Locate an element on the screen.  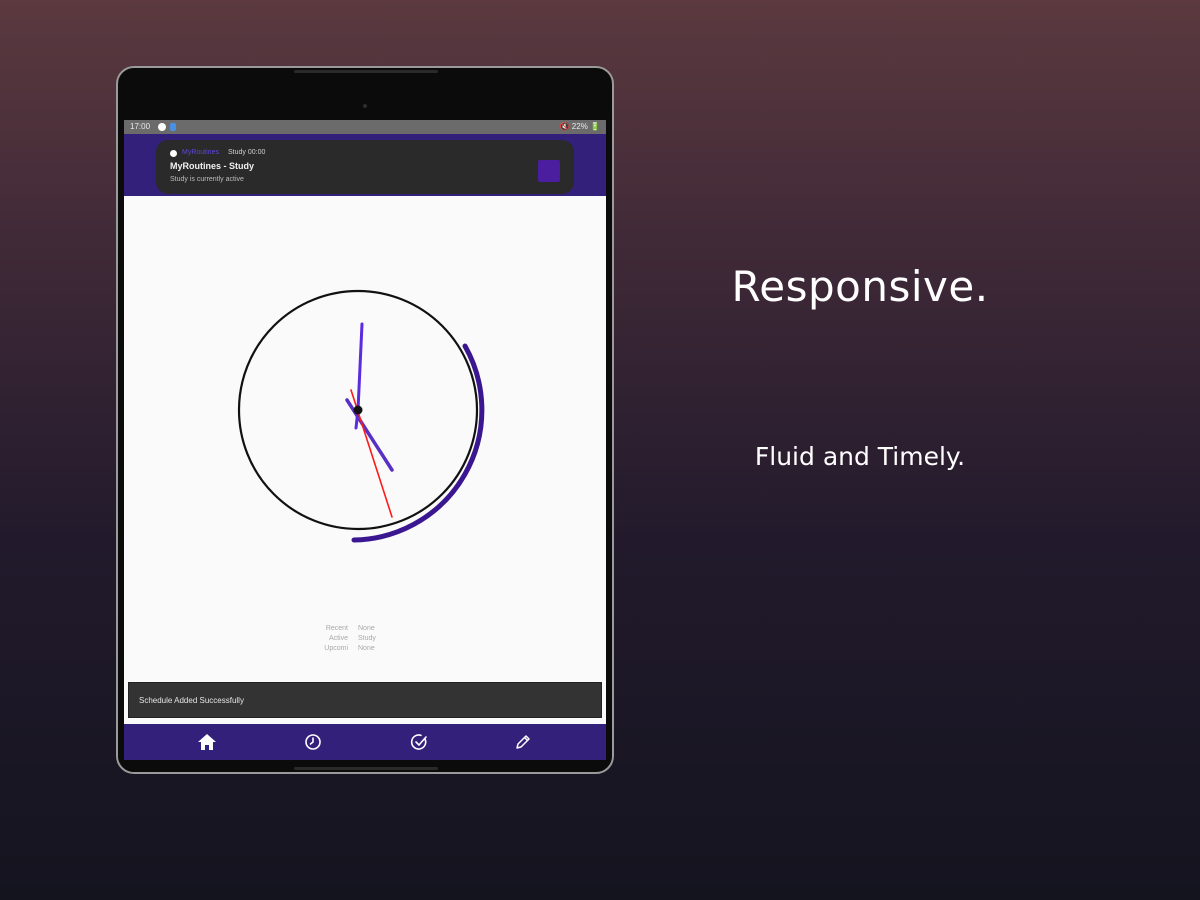
analog-clock is located at coordinates (369, 415).